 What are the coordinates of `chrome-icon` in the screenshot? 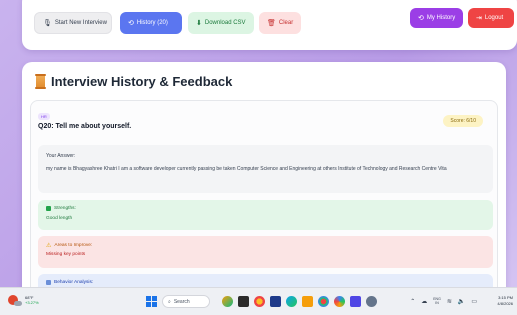 It's located at (259, 301).